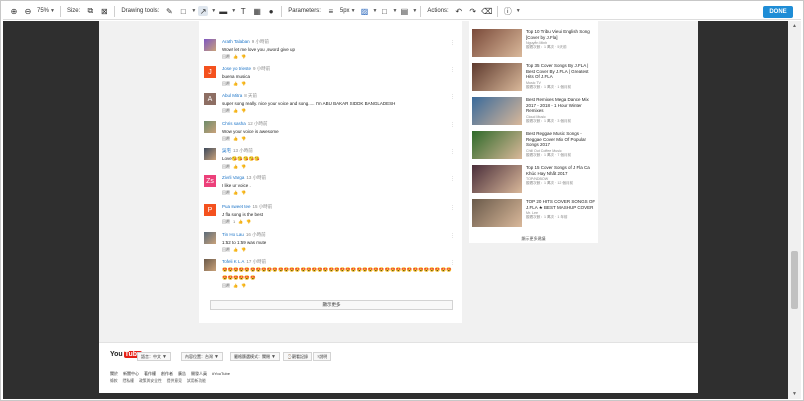 The height and width of the screenshot is (401, 804). What do you see at coordinates (128, 381) in the screenshot?
I see `footer-link: 隱私權` at bounding box center [128, 381].